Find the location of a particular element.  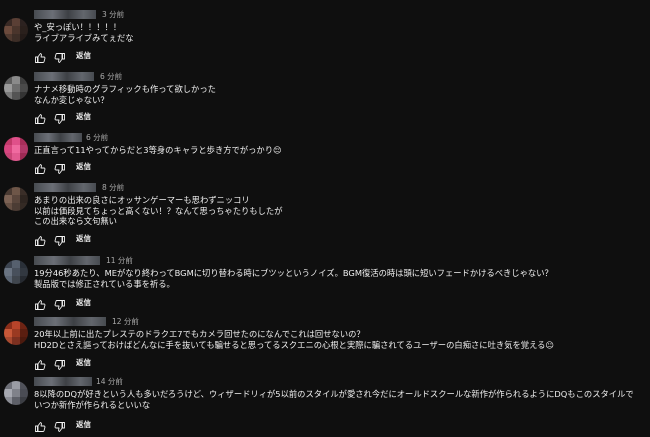

comment-timestamp: 11 分前 is located at coordinates (119, 260).